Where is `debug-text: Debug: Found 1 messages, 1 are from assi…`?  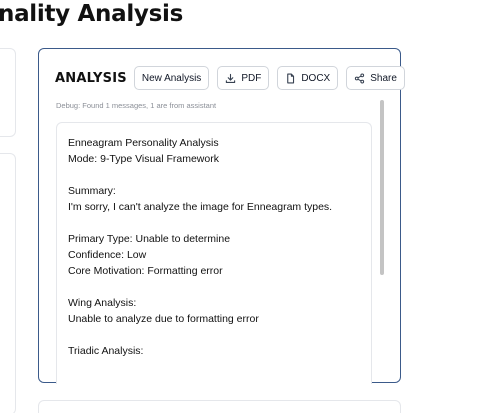
debug-text: Debug: Found 1 messages, 1 are from assi… is located at coordinates (136, 105).